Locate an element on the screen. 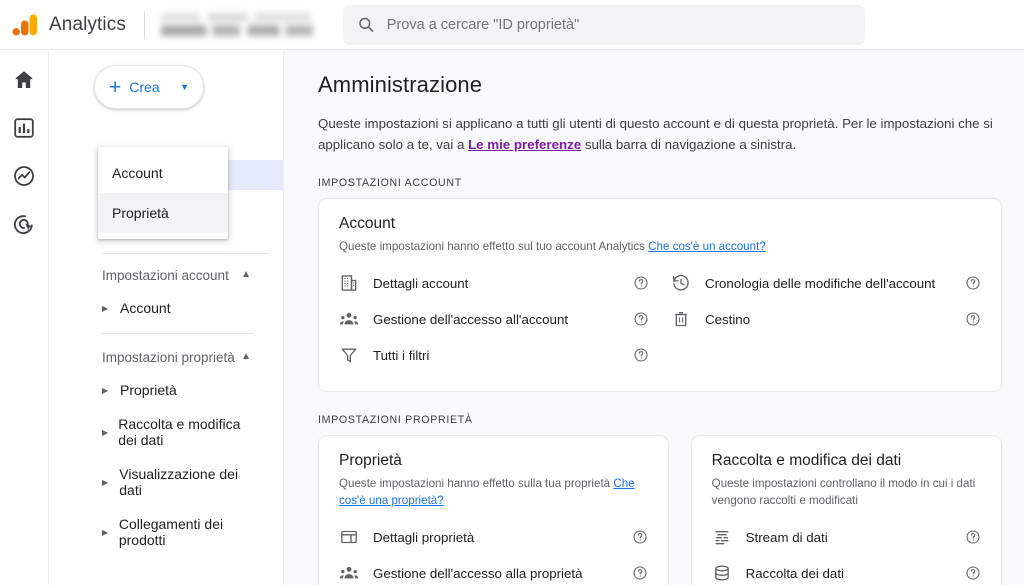 The width and height of the screenshot is (1024, 585). nav-group-impostazioni-proprieta: Impostazioni proprietà ▲ is located at coordinates (159, 357).